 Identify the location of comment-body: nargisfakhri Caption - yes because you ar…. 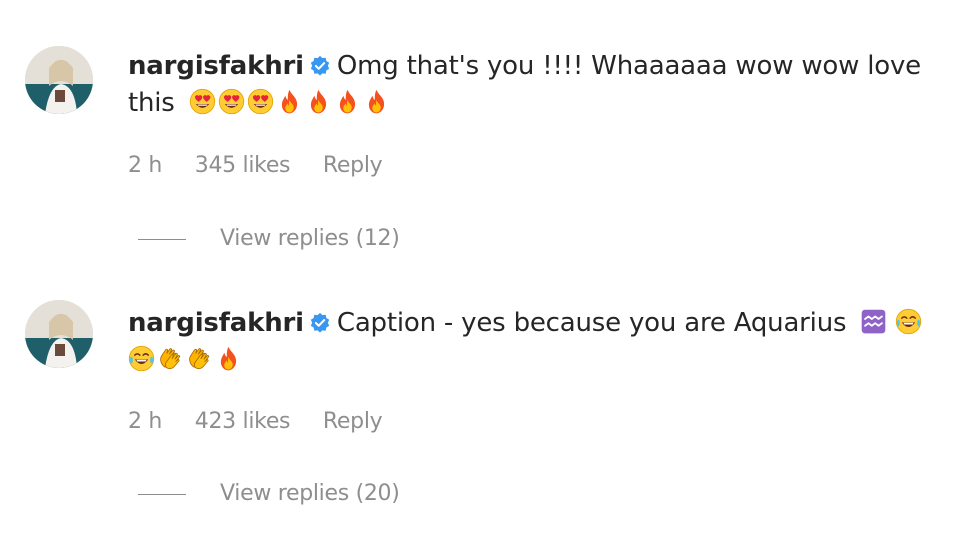
(528, 342).